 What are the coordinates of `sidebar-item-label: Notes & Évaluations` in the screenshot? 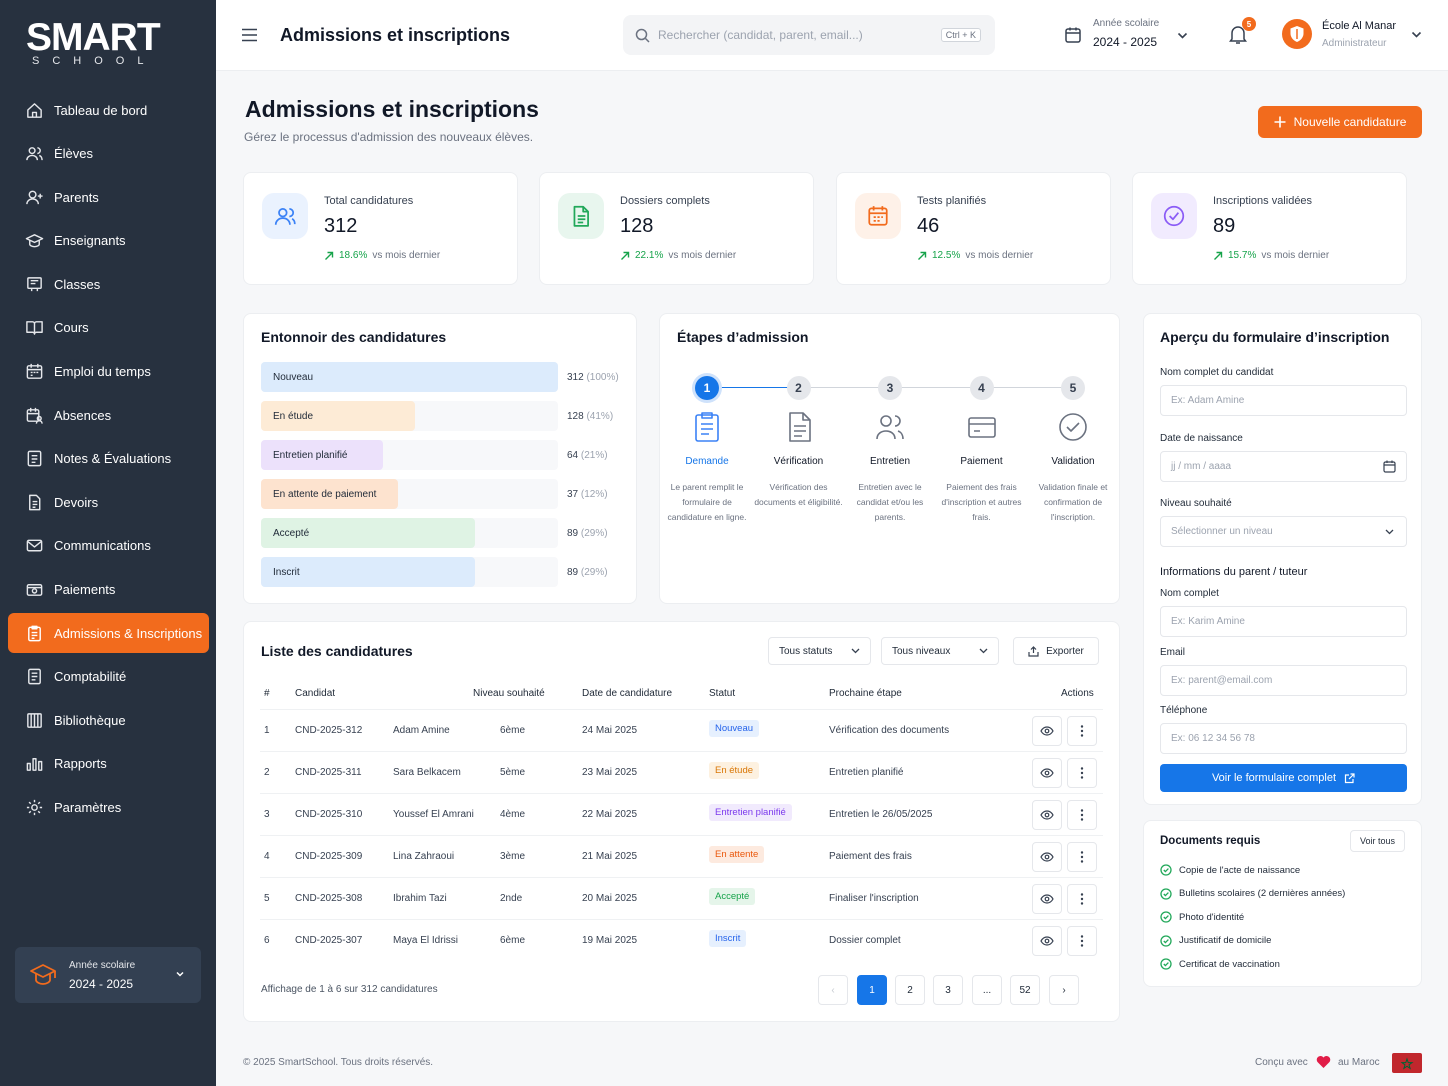 It's located at (113, 459).